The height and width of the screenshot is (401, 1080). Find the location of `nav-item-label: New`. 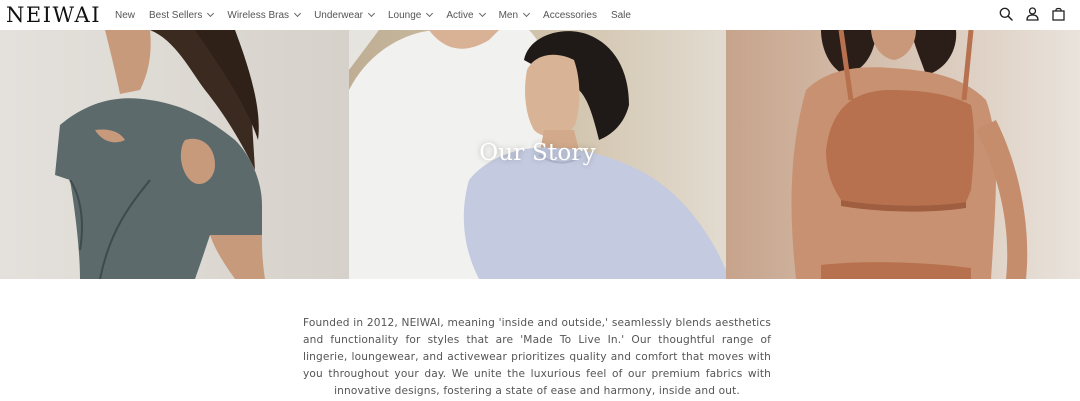

nav-item-label: New is located at coordinates (125, 15).